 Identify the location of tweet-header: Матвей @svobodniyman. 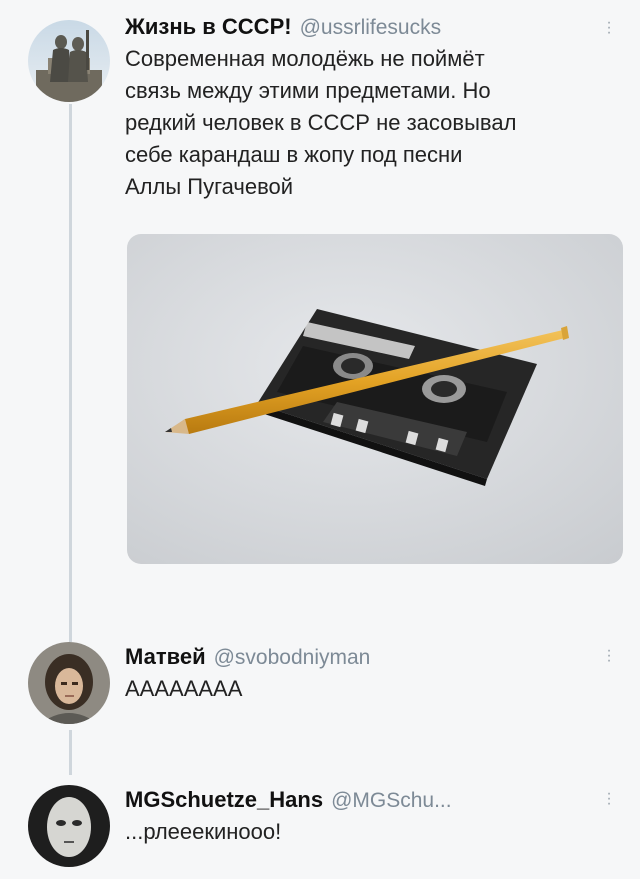
(370, 657).